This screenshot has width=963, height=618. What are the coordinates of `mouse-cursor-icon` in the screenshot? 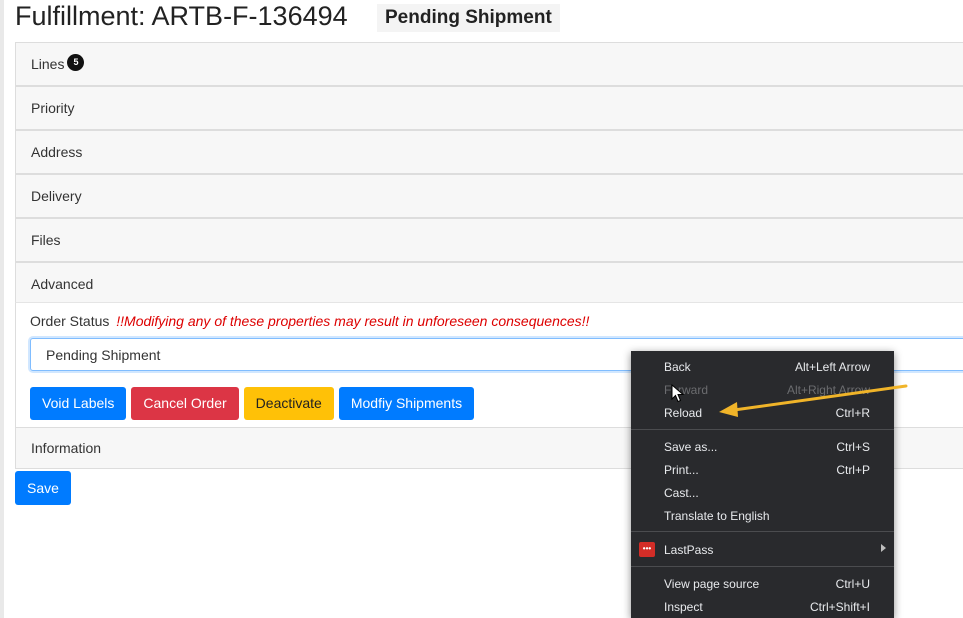 It's located at (678, 393).